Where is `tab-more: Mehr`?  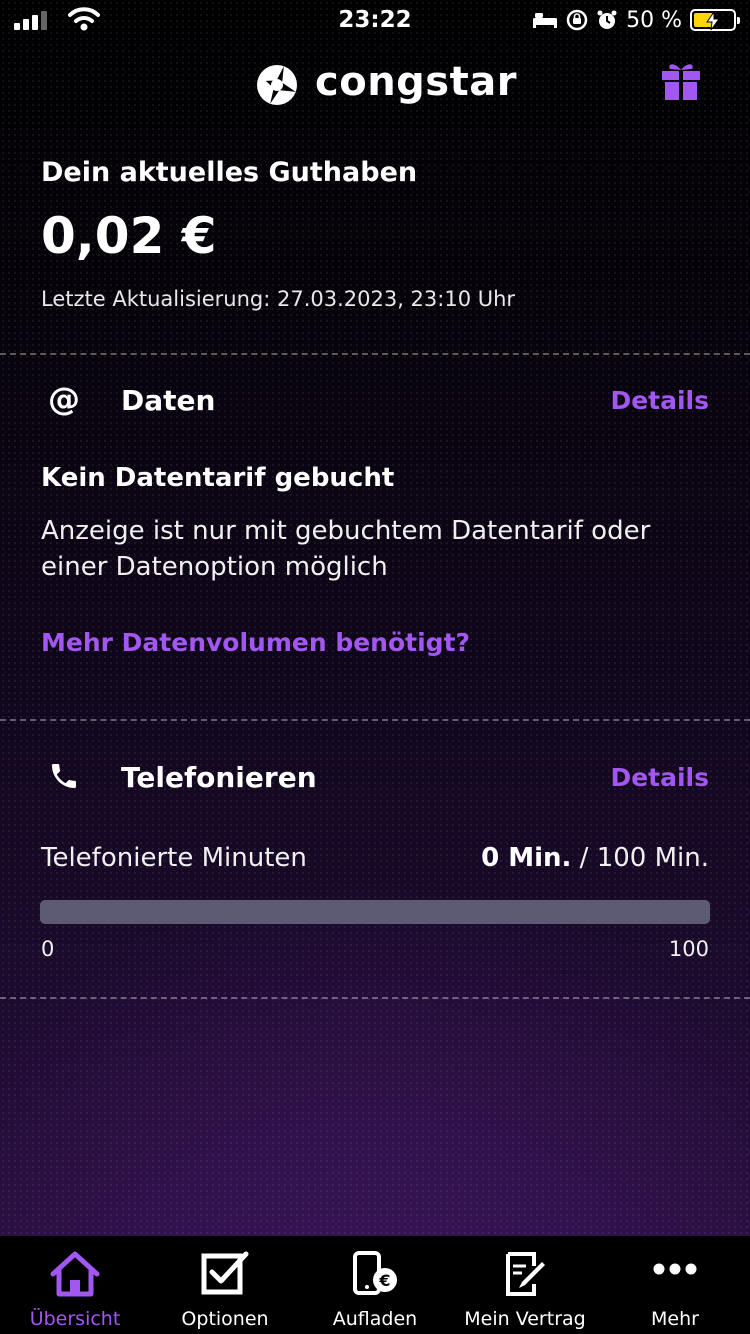 tab-more: Mehr is located at coordinates (675, 1285).